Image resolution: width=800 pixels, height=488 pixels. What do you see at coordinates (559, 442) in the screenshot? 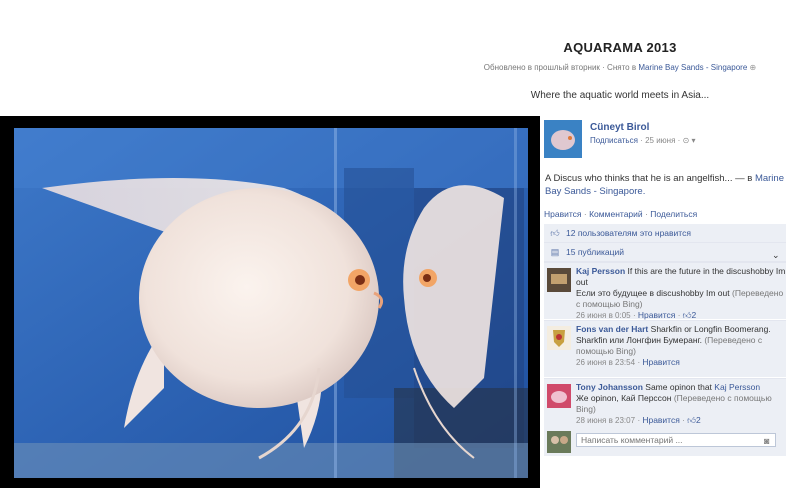
I see `viewer-avatar` at bounding box center [559, 442].